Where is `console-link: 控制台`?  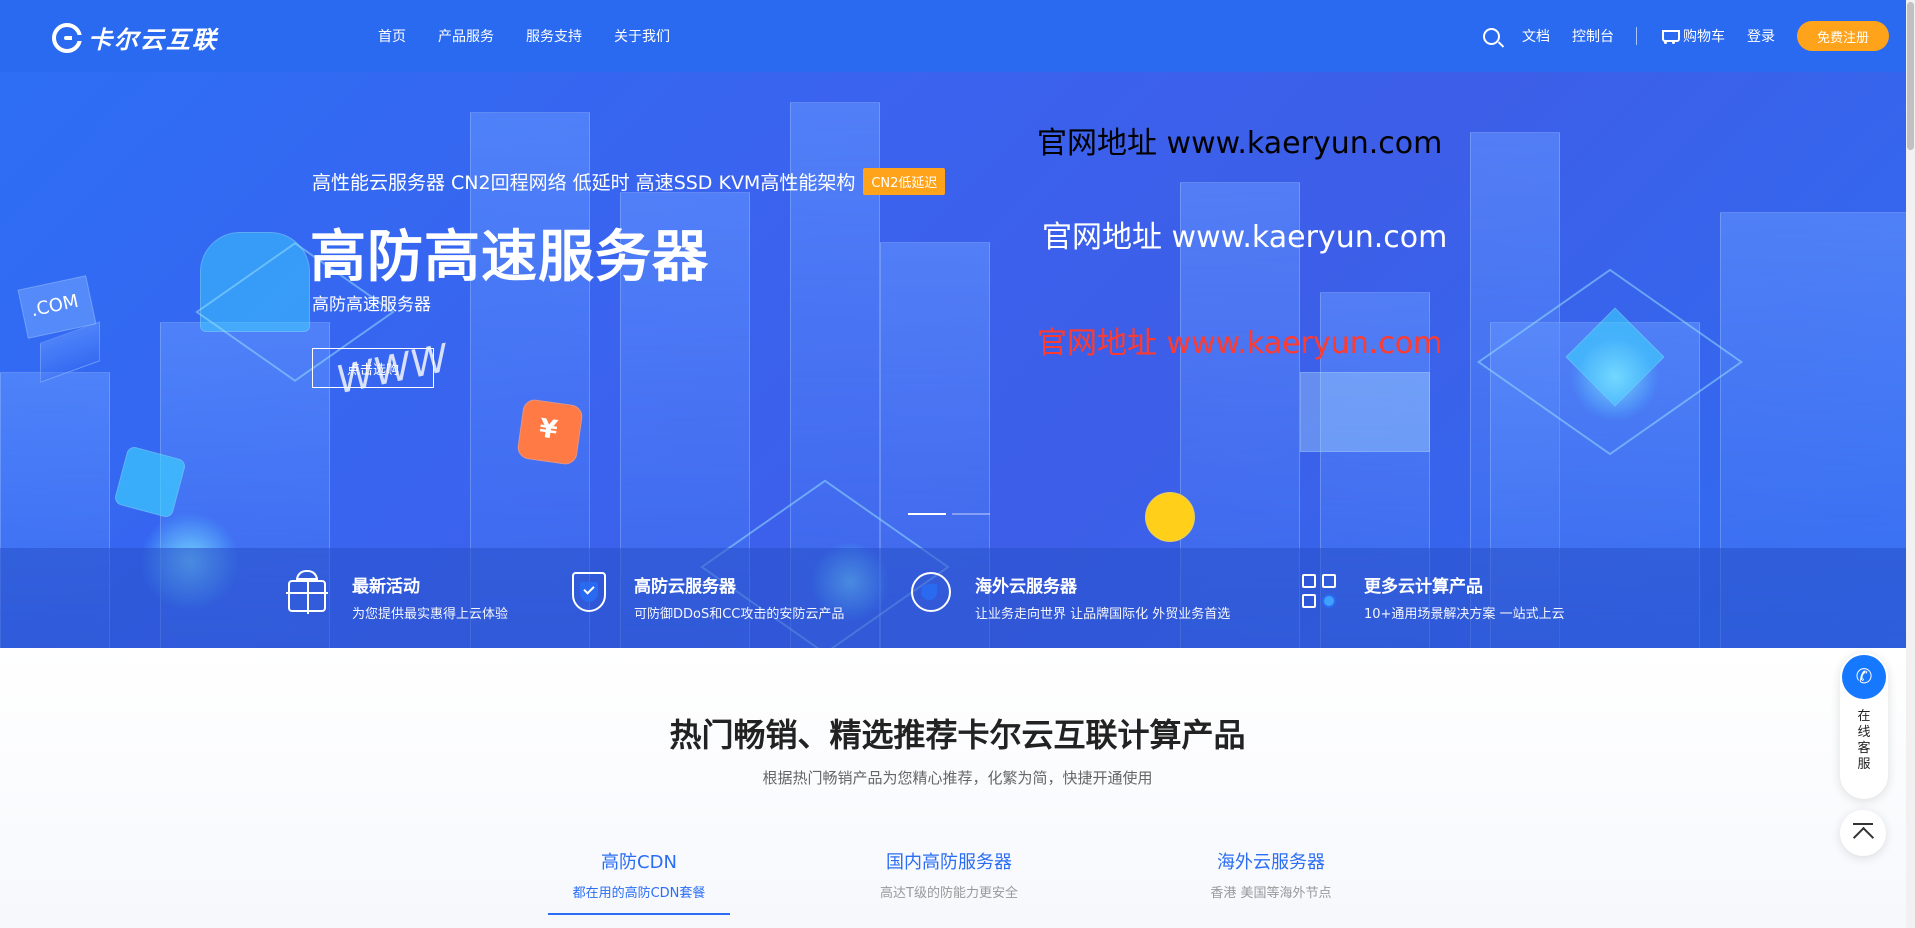
console-link: 控制台 is located at coordinates (1593, 36).